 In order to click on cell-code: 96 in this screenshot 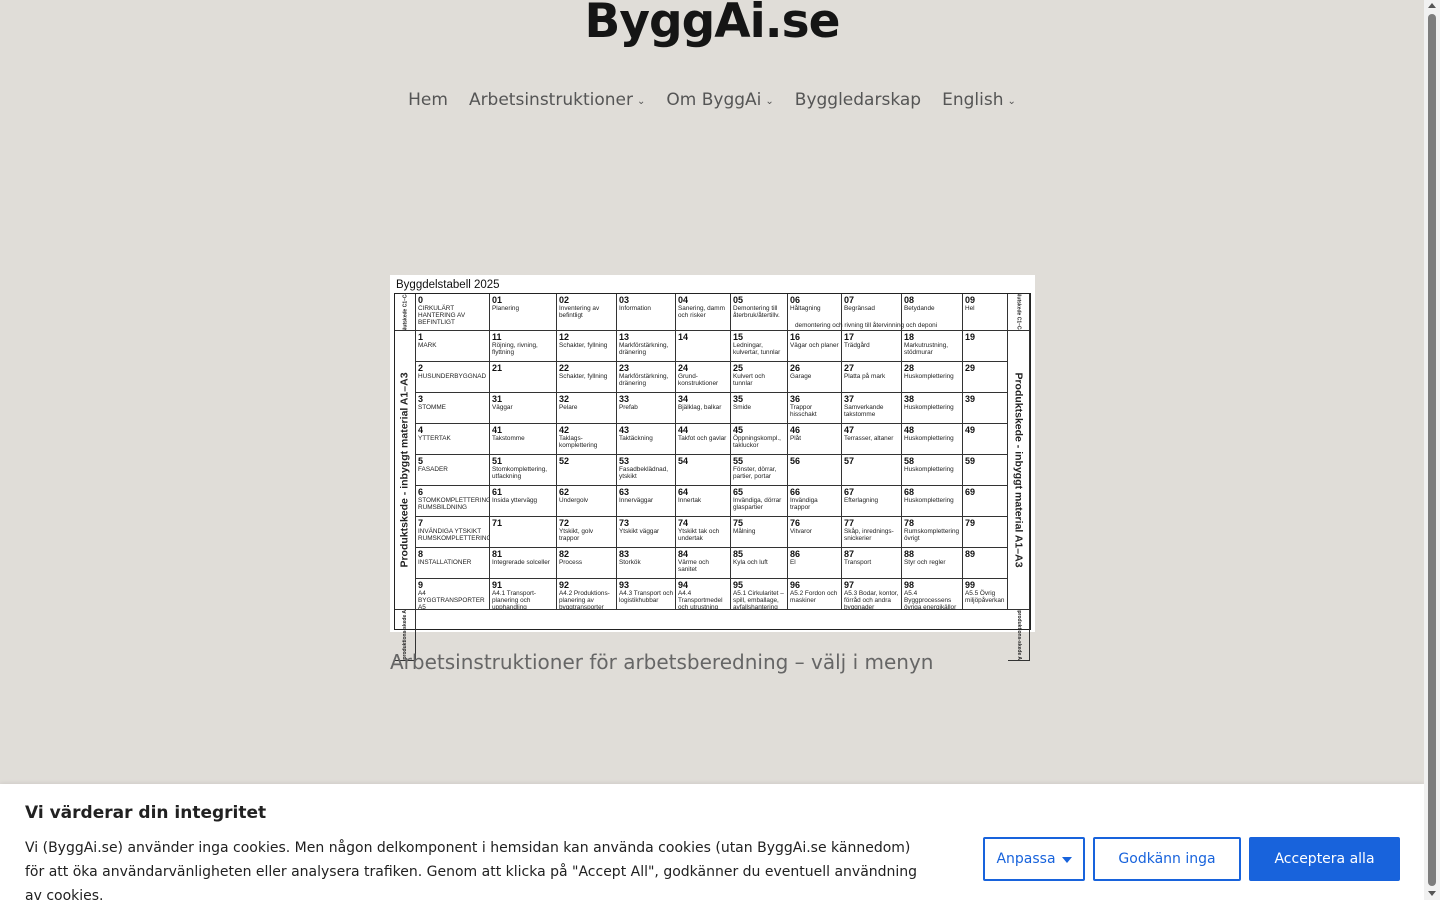, I will do `click(795, 585)`.